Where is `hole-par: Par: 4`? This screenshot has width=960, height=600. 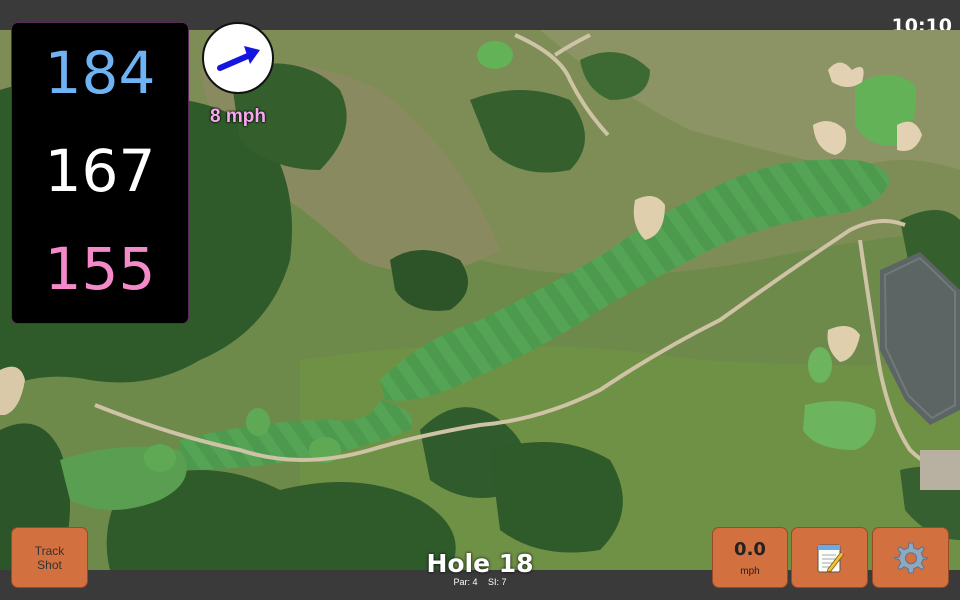 hole-par: Par: 4 is located at coordinates (465, 582).